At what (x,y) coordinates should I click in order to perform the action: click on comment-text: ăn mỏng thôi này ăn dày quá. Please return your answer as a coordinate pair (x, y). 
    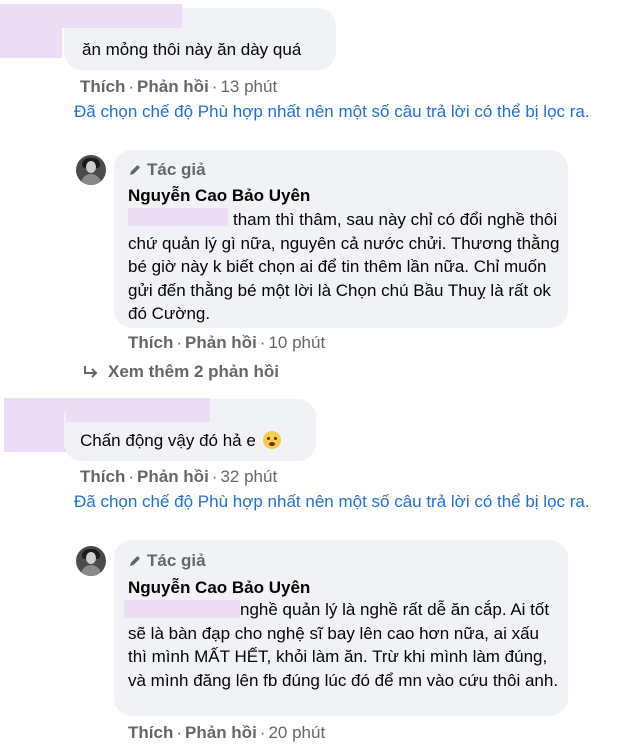
    Looking at the image, I should click on (192, 49).